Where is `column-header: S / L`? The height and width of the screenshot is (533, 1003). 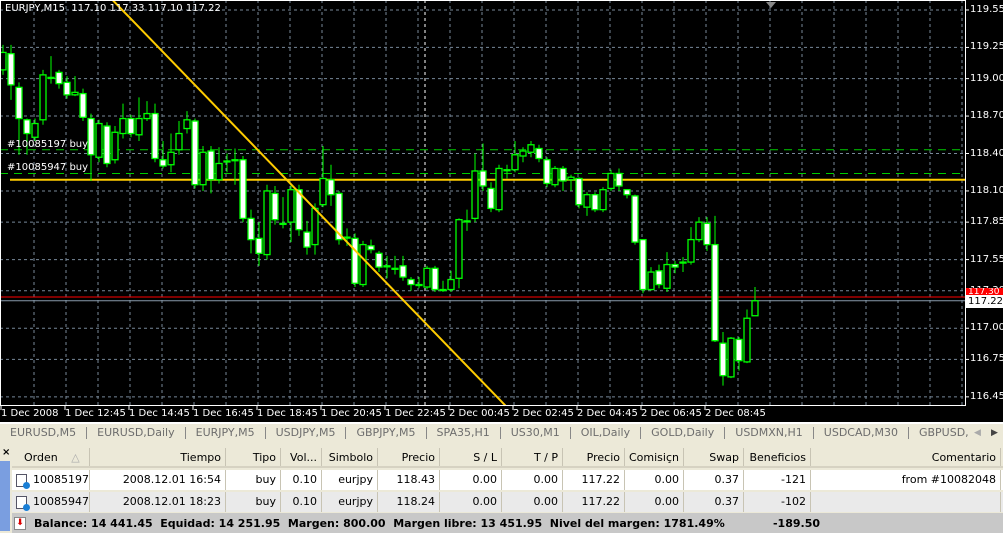
column-header: S / L is located at coordinates (471, 457).